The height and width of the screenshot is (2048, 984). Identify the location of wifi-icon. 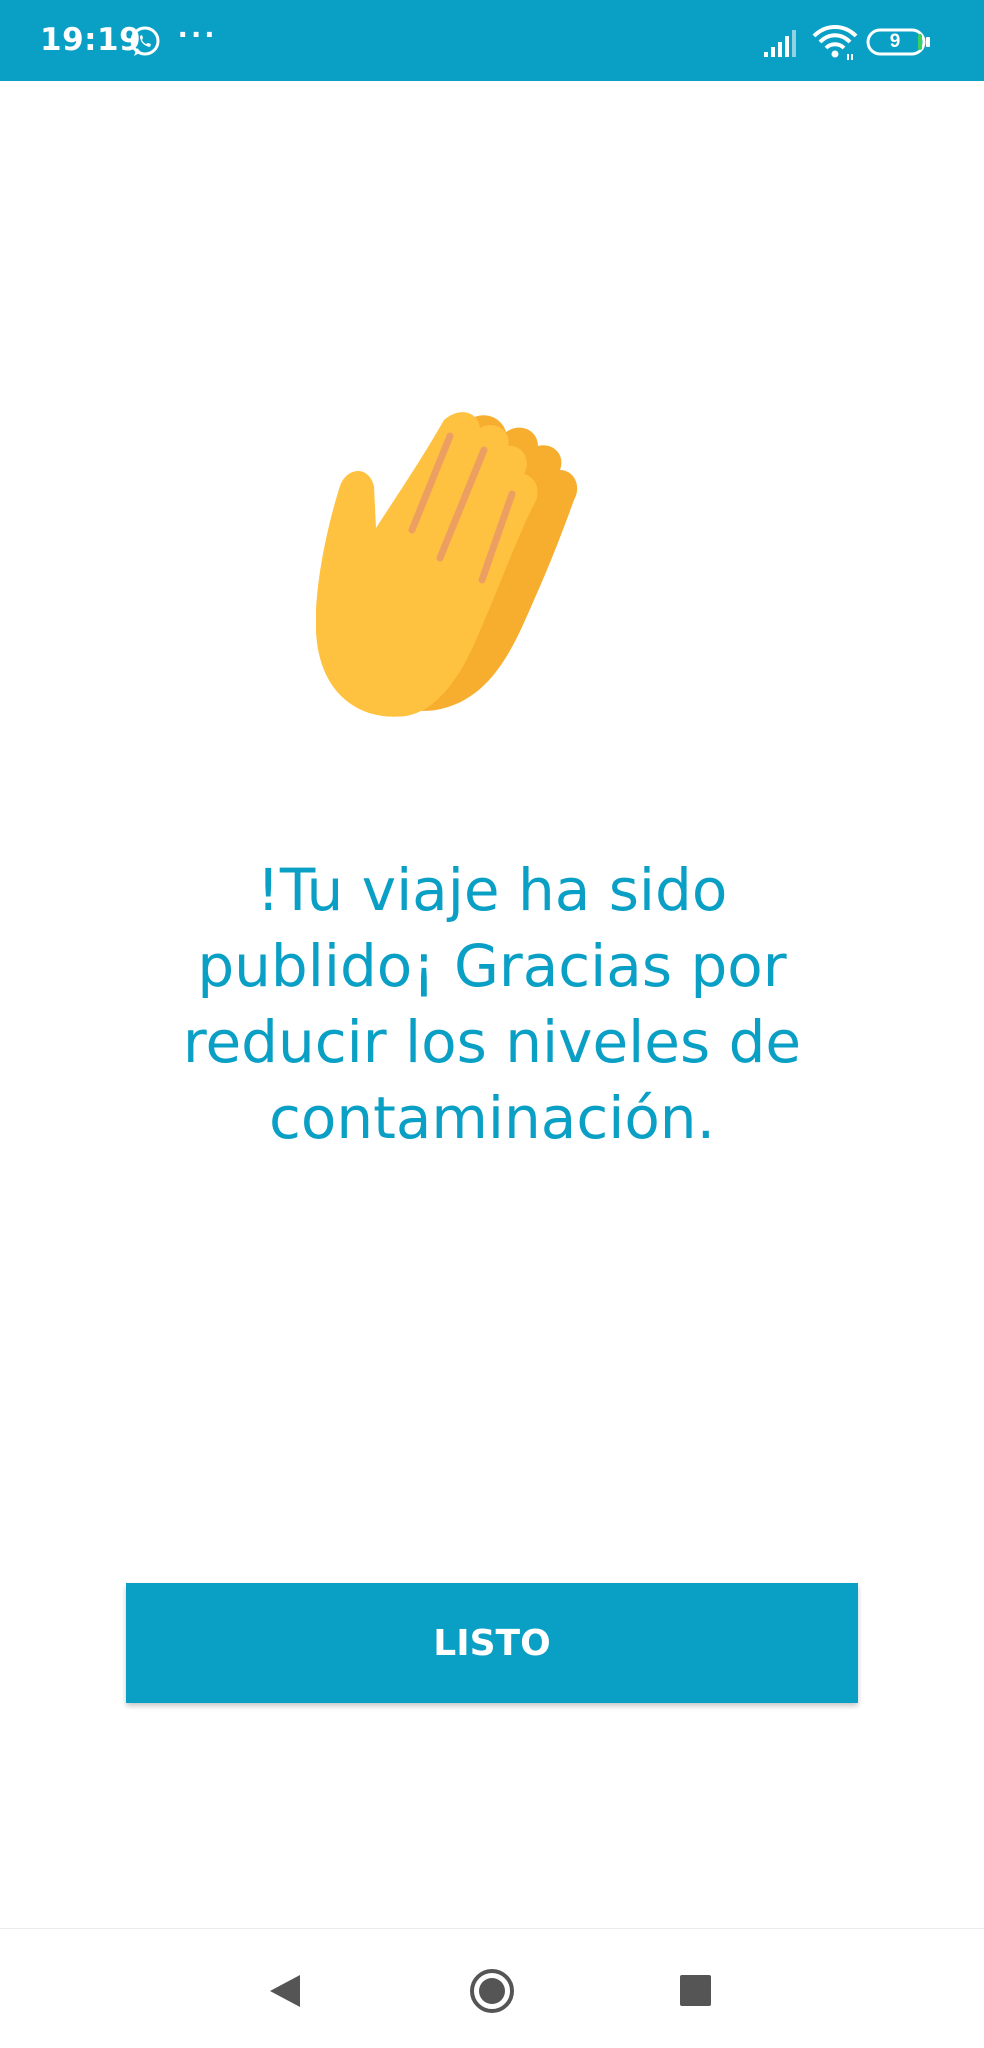
(835, 42).